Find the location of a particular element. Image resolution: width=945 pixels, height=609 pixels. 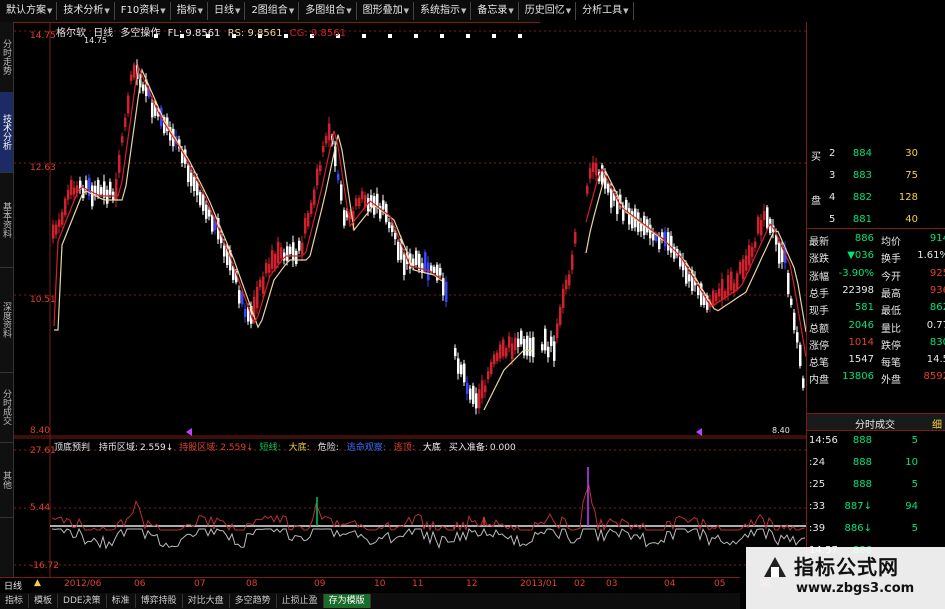

toolbar-button-4: 日线▼ is located at coordinates (228, 11).